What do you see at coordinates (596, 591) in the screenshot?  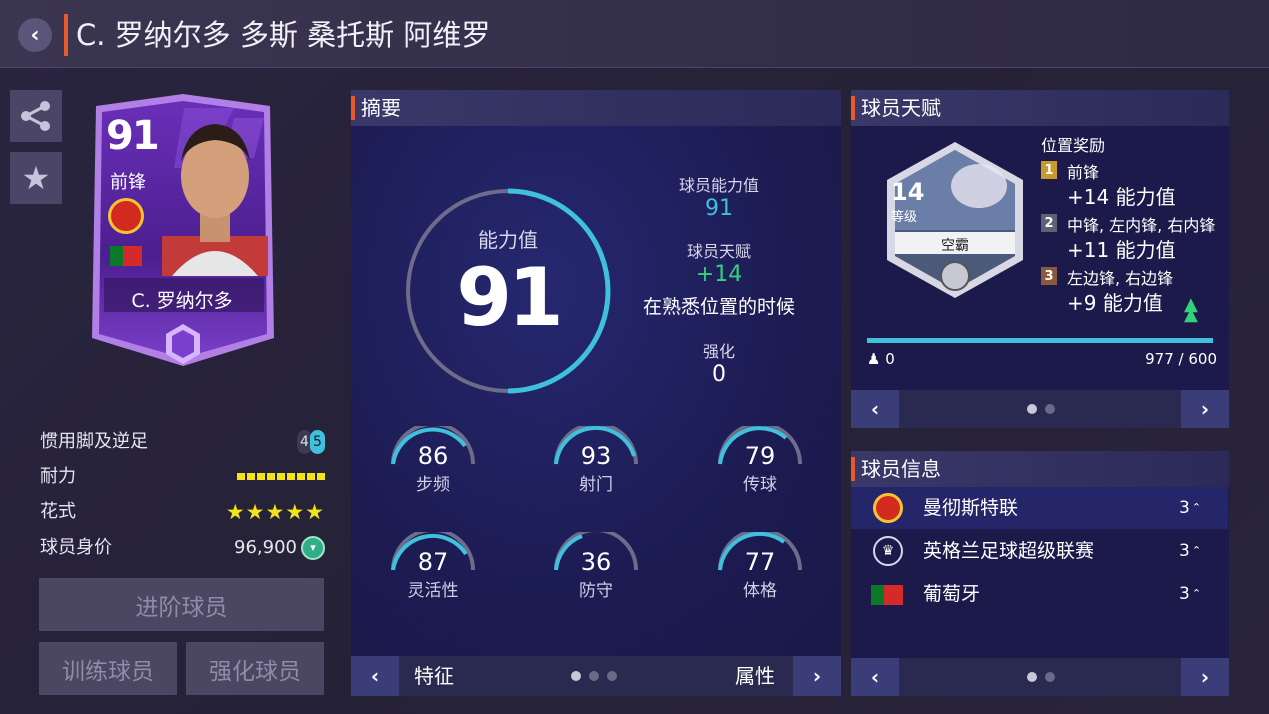 I see `attr-label: 防守` at bounding box center [596, 591].